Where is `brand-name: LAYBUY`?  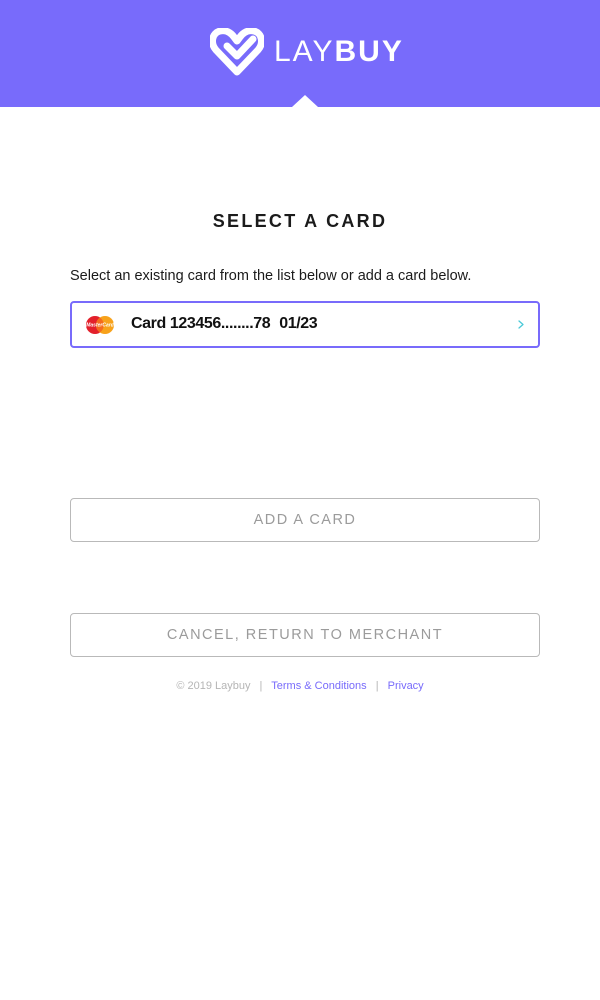 brand-name: LAYBUY is located at coordinates (339, 52).